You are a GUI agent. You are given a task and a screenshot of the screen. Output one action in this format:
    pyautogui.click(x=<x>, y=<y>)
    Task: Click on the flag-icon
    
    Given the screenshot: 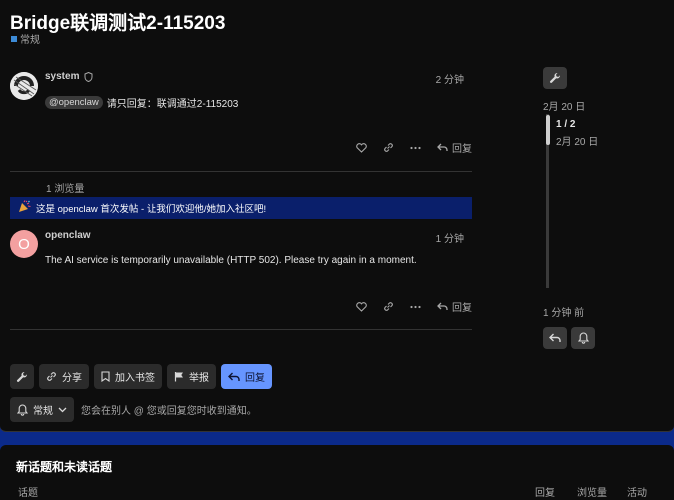 What is the action you would take?
    pyautogui.click(x=178, y=377)
    